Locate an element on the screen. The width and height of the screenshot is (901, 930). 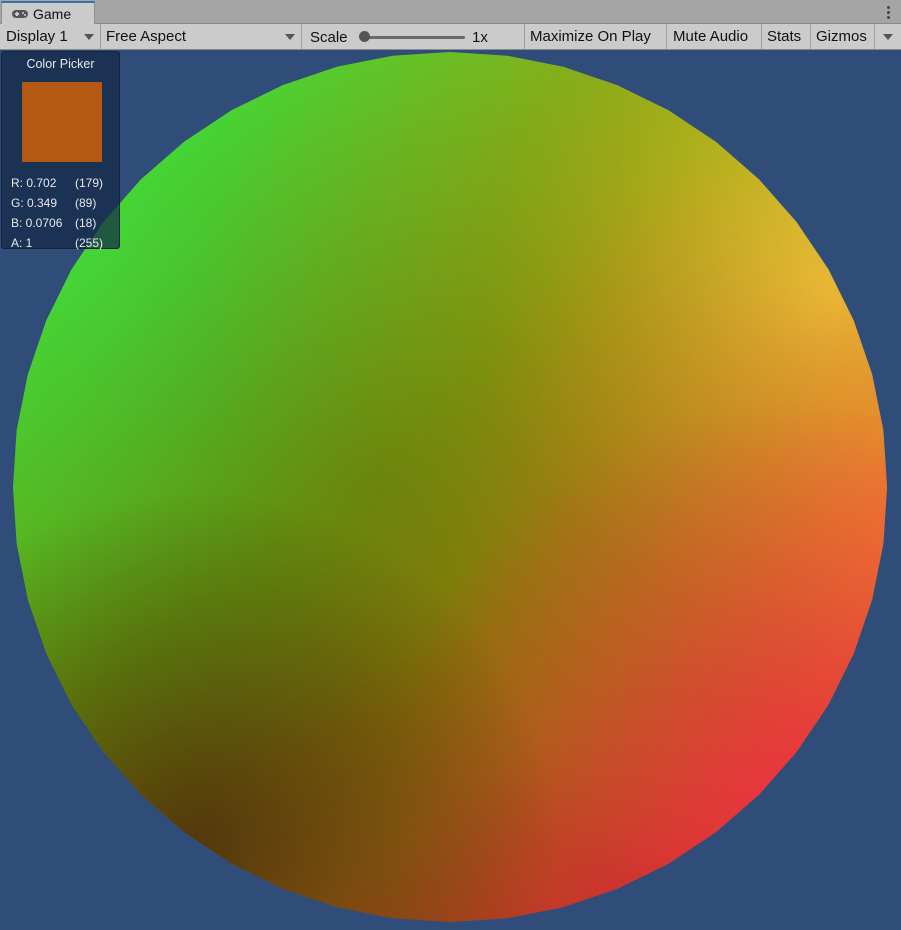
aspect-label: Free Aspect is located at coordinates (146, 36).